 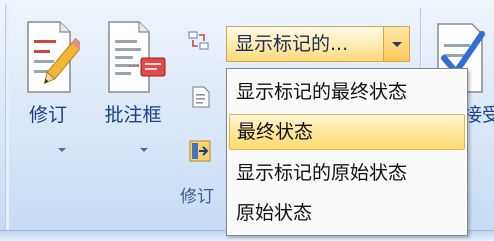 I want to click on track-changes-button: 修订, so click(x=48, y=85).